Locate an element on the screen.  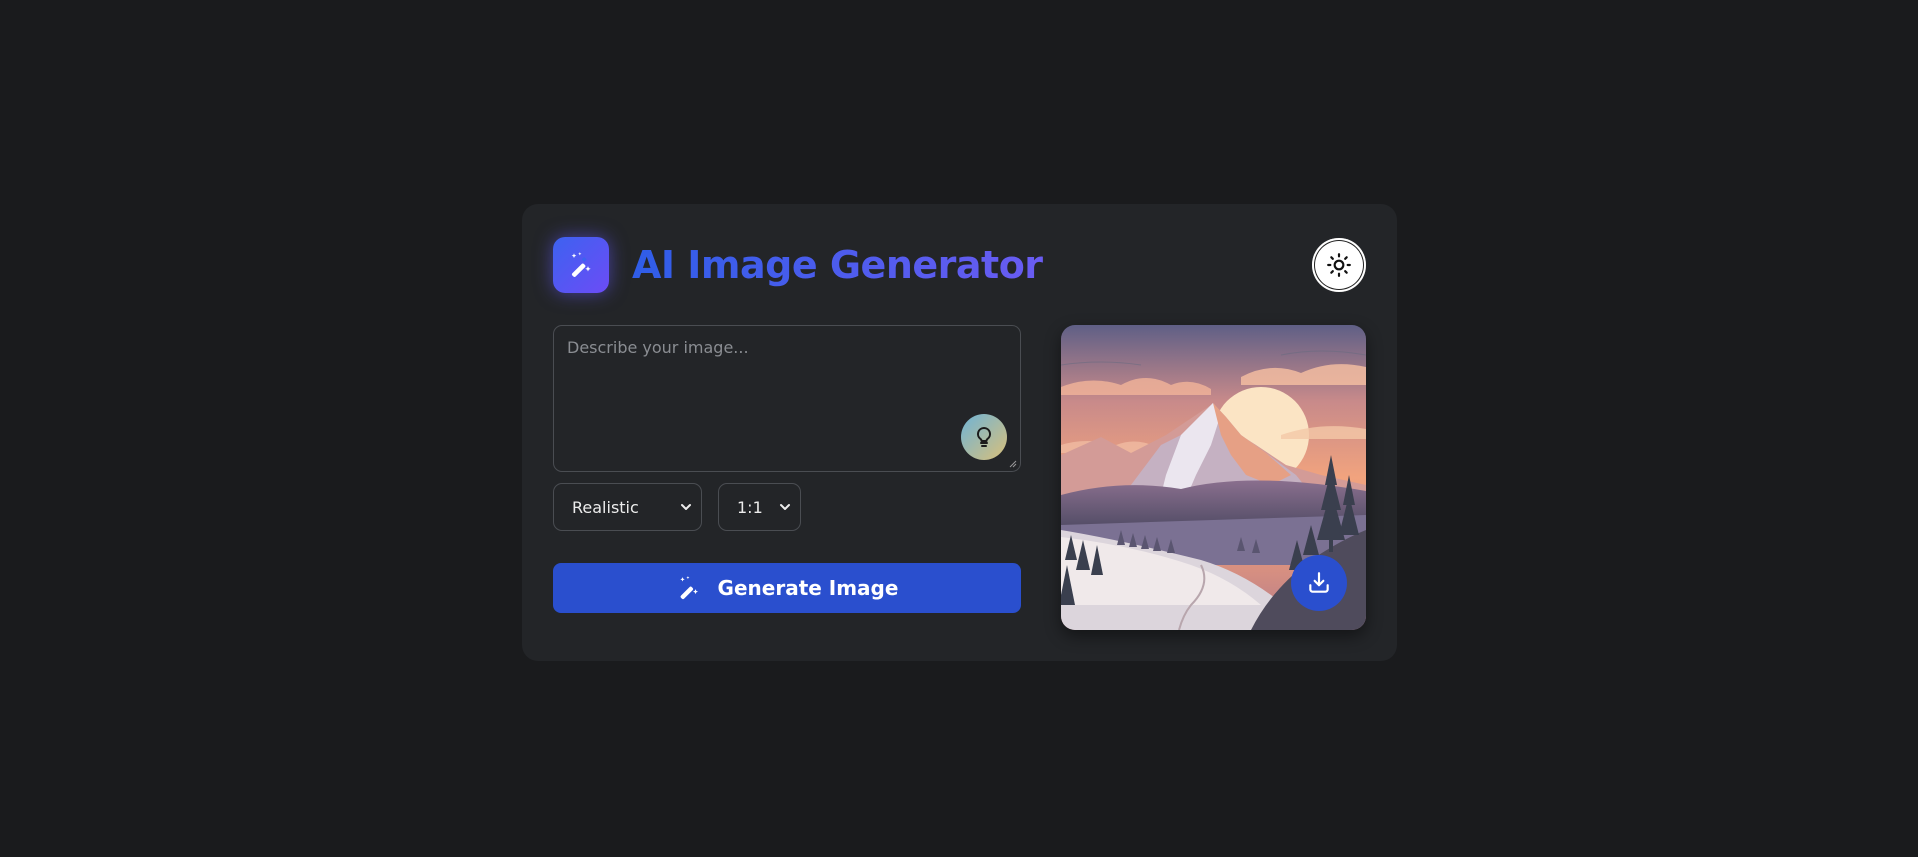
random-prompt-button is located at coordinates (984, 437).